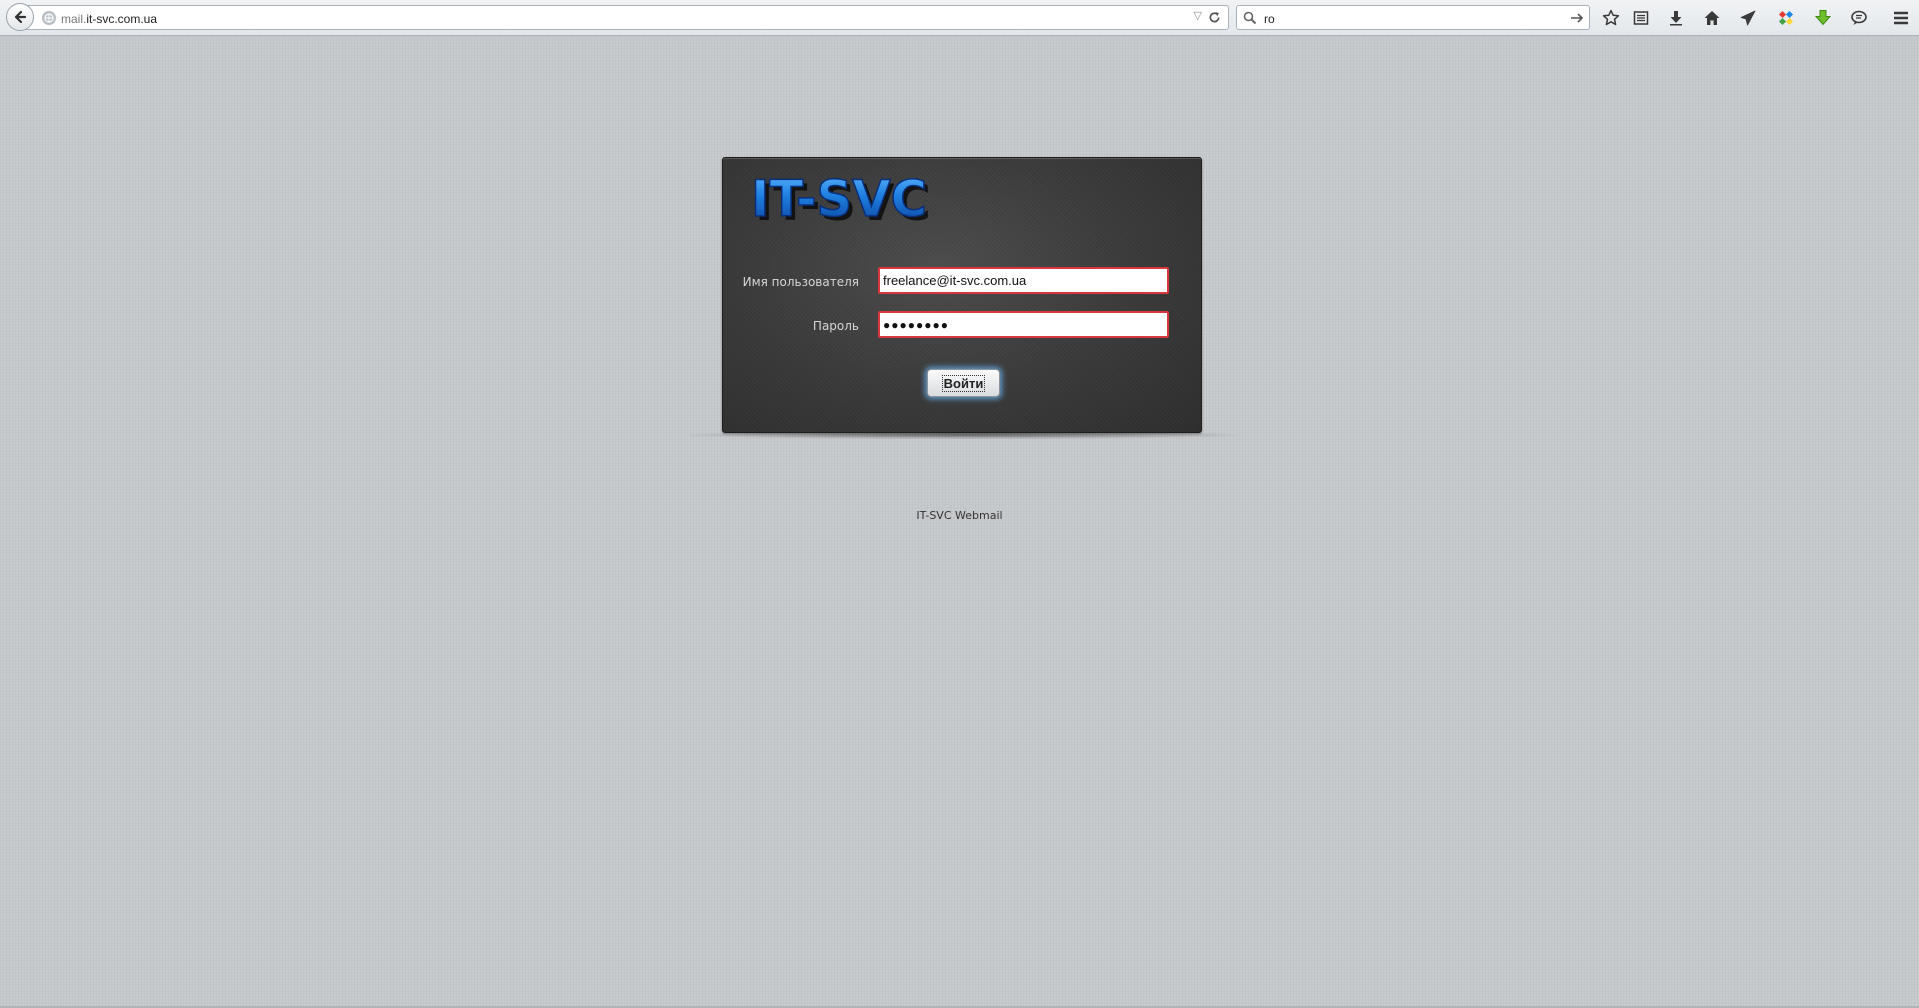 This screenshot has height=1008, width=1919. Describe the element at coordinates (1748, 18) in the screenshot. I see `send-icon` at that location.